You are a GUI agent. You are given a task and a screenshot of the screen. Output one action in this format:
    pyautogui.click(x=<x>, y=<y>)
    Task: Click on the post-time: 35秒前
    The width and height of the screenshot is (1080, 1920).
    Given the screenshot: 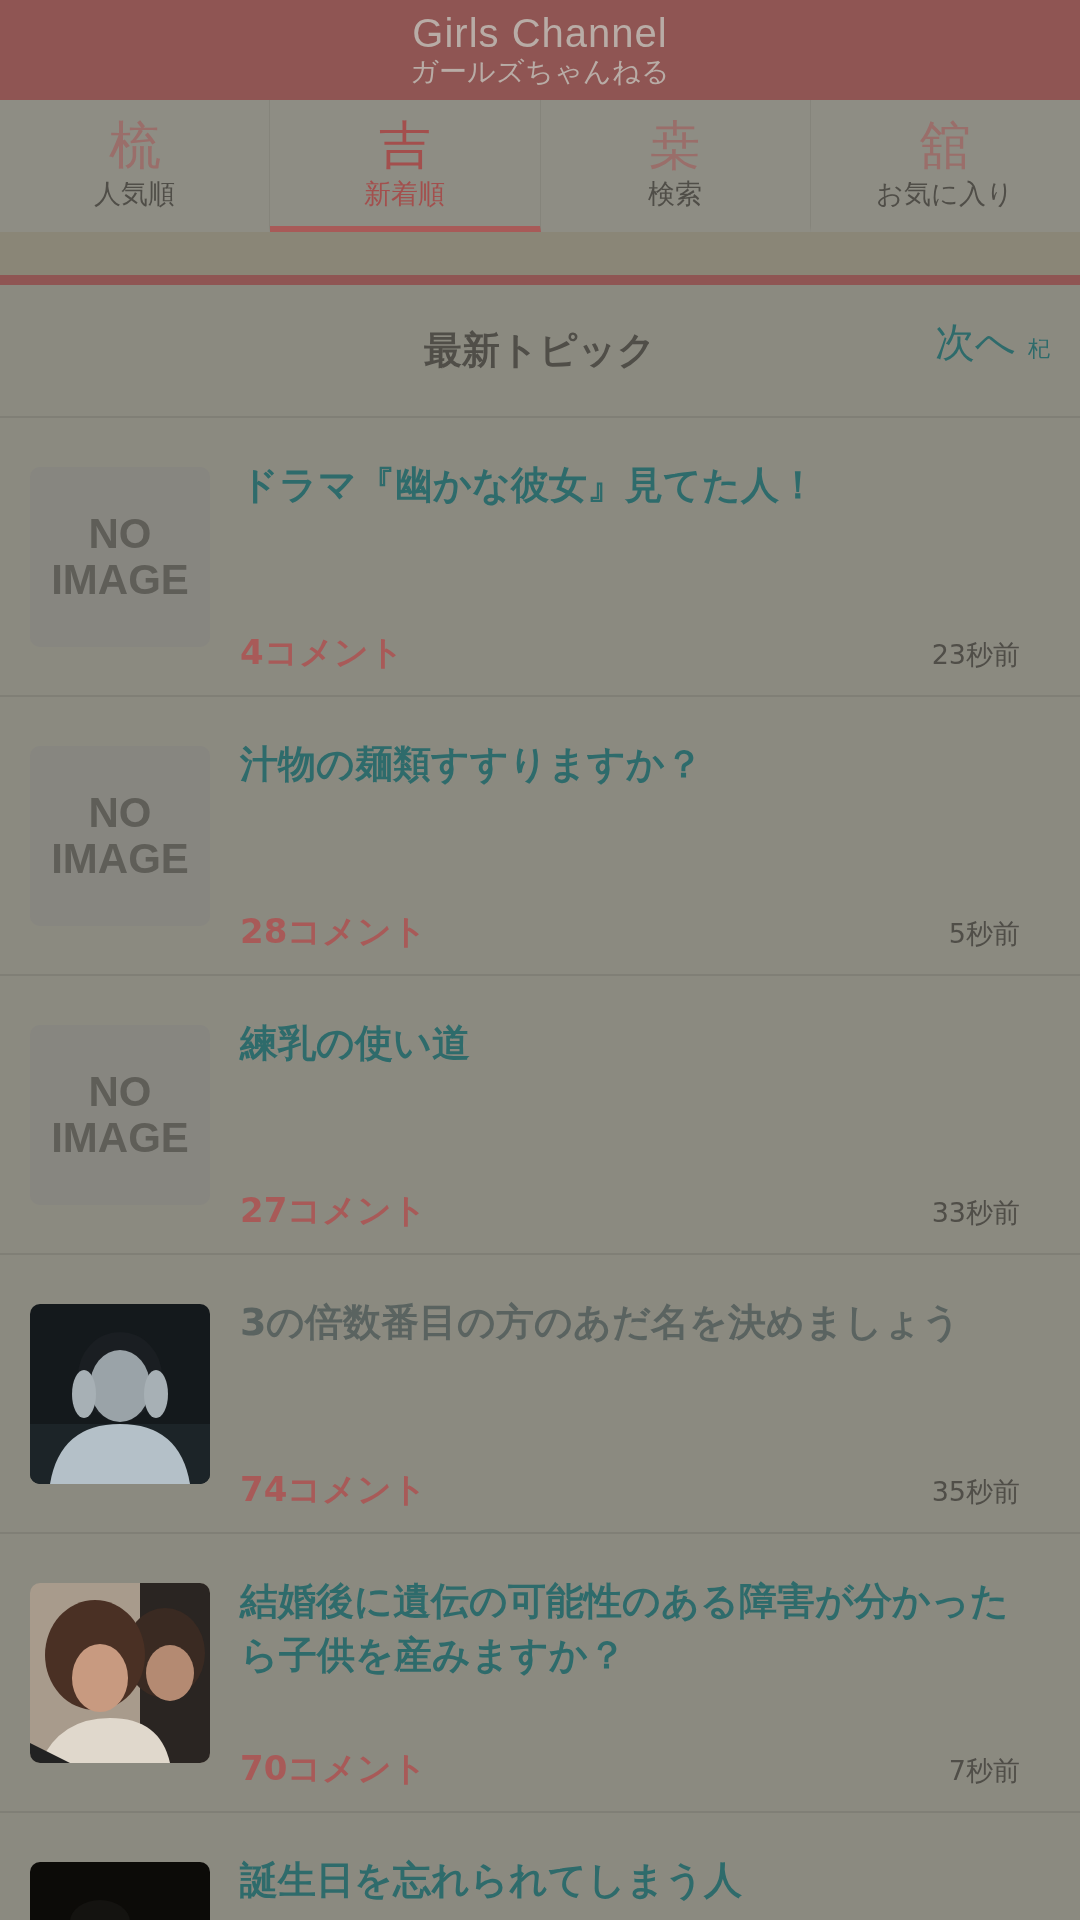 What is the action you would take?
    pyautogui.click(x=975, y=1492)
    